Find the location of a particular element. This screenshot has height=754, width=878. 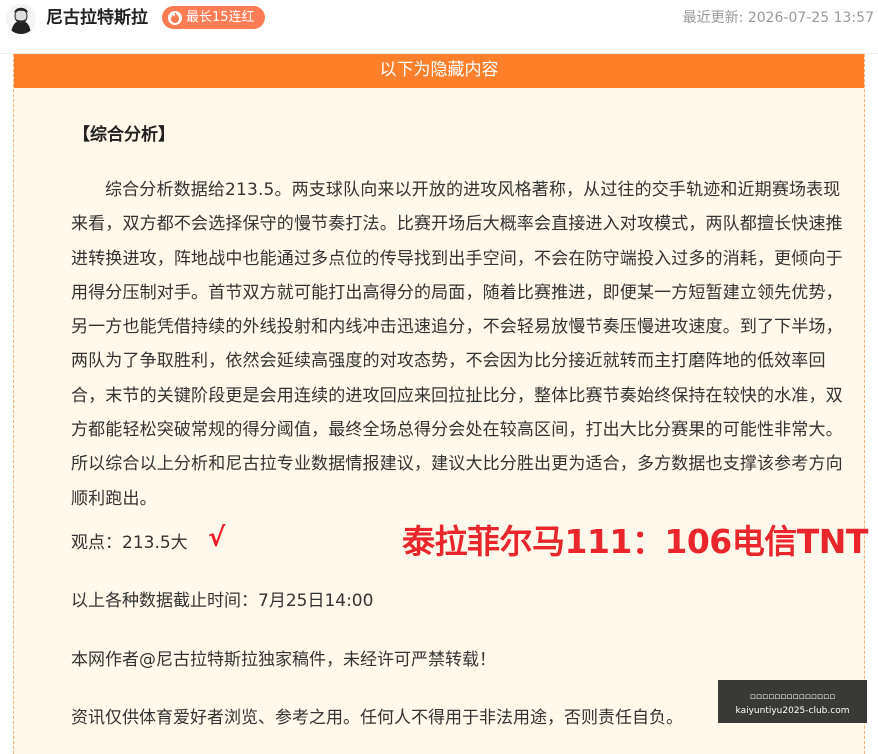

last-updated-label: 最近更新: is located at coordinates (713, 18).